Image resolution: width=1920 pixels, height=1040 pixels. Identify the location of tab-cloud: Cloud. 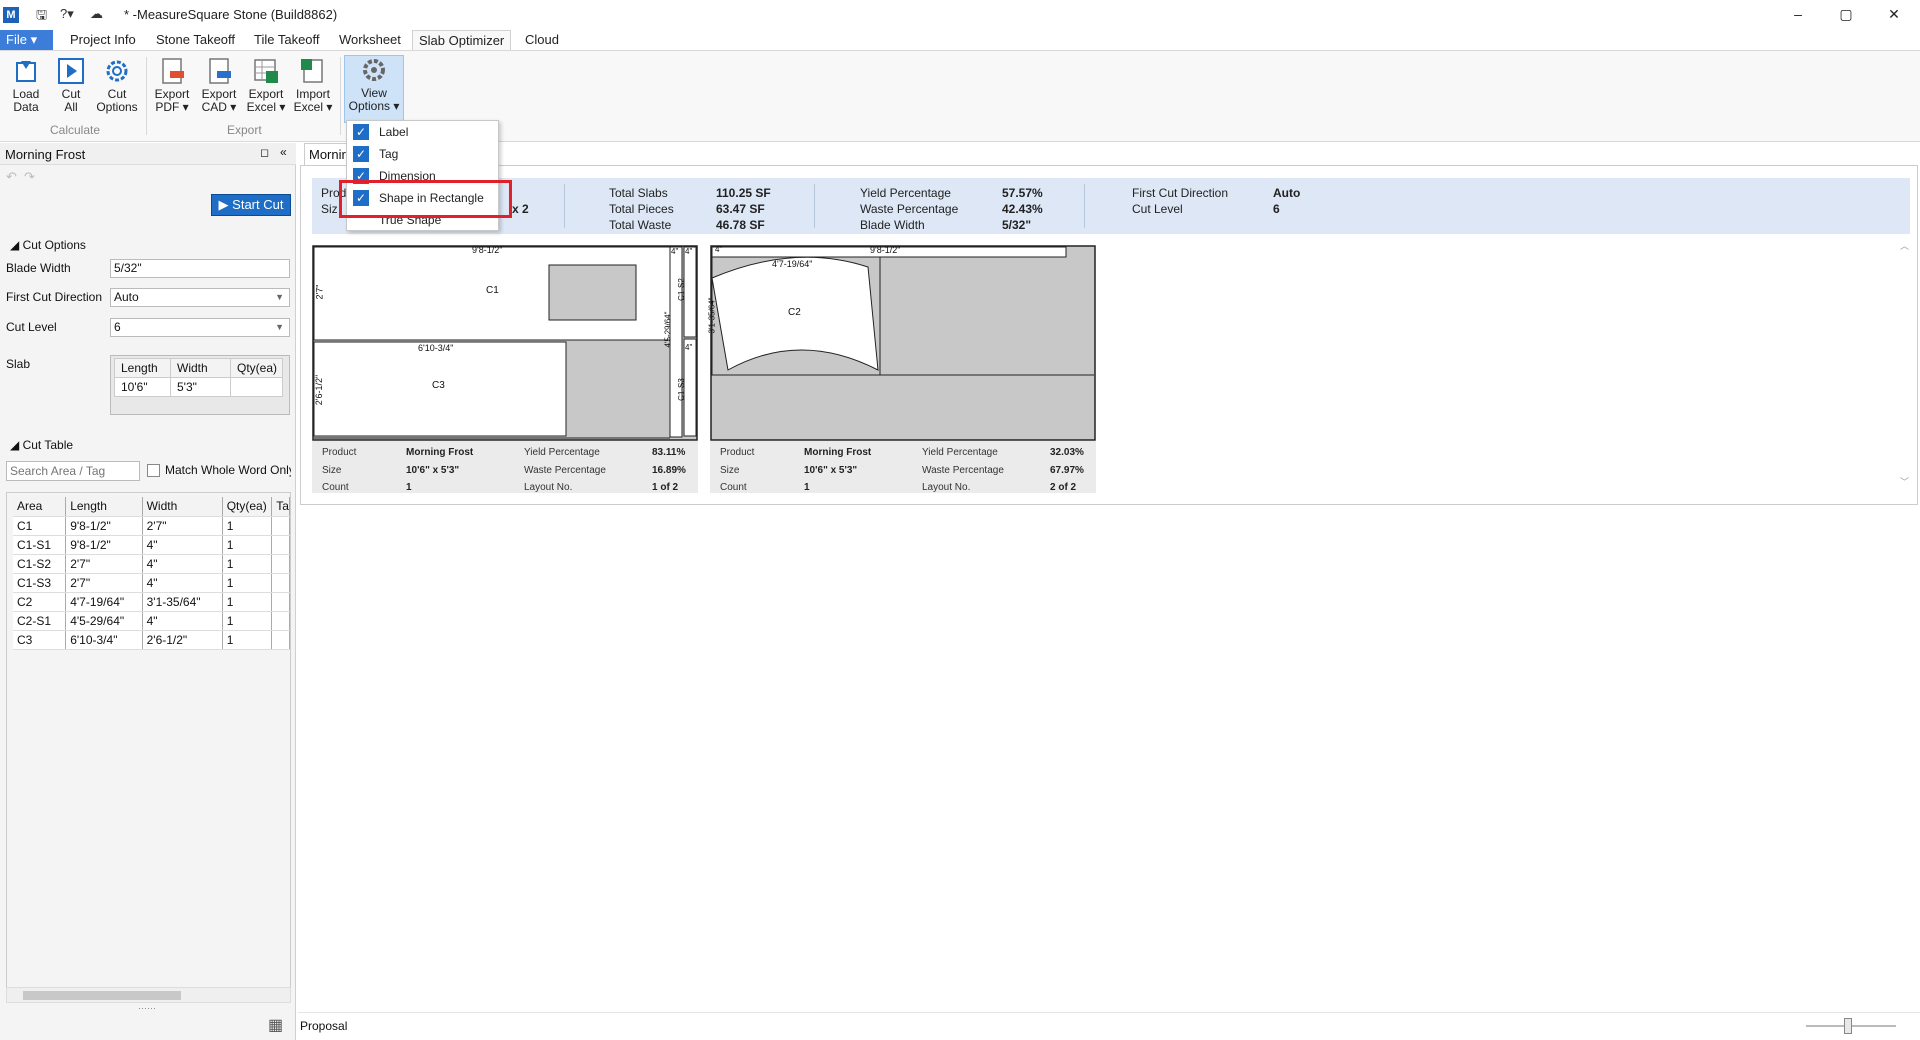
(542, 40).